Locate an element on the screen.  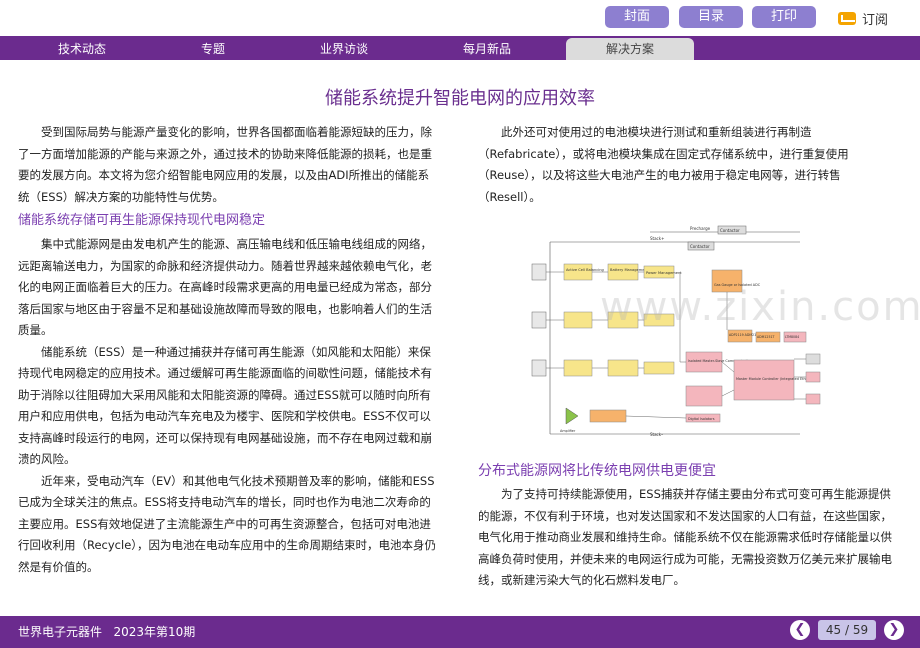
watermark: www.zixin.com.cn is located at coordinates (760, 307).